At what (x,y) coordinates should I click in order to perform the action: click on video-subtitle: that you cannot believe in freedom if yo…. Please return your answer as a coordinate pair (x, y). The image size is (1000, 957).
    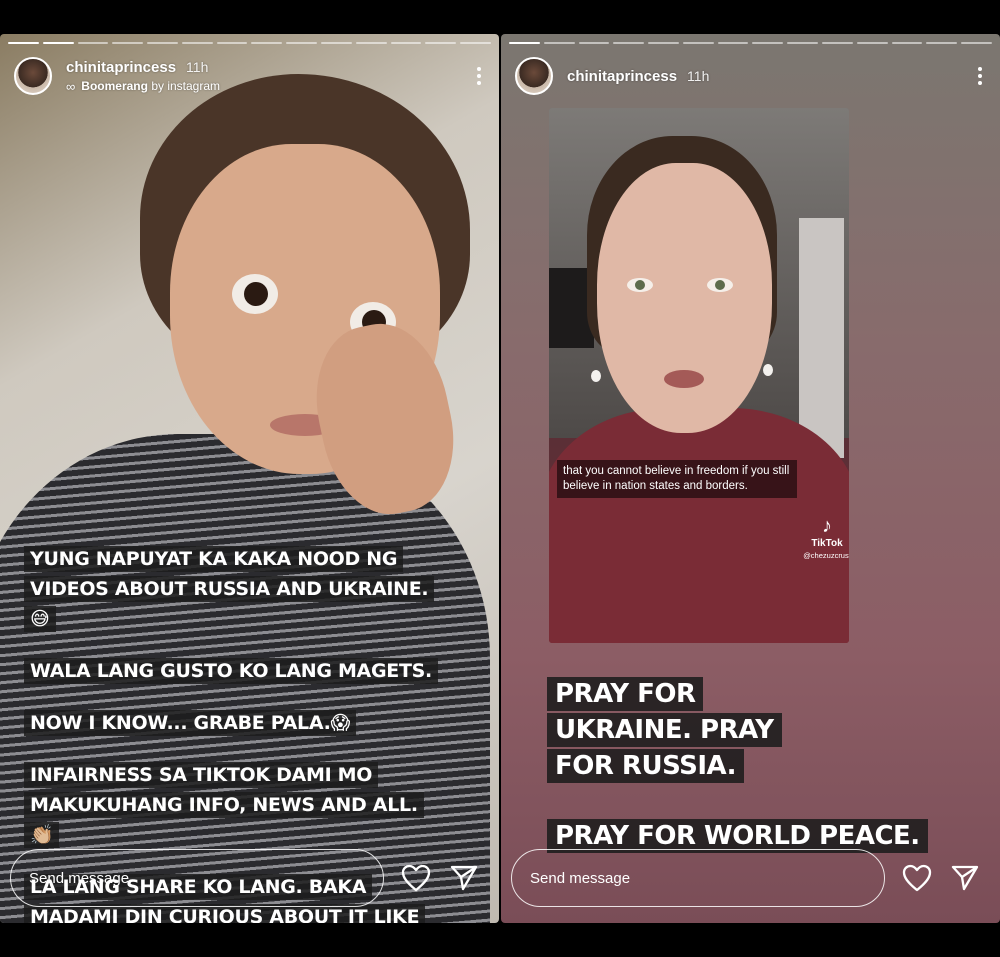
    Looking at the image, I should click on (677, 479).